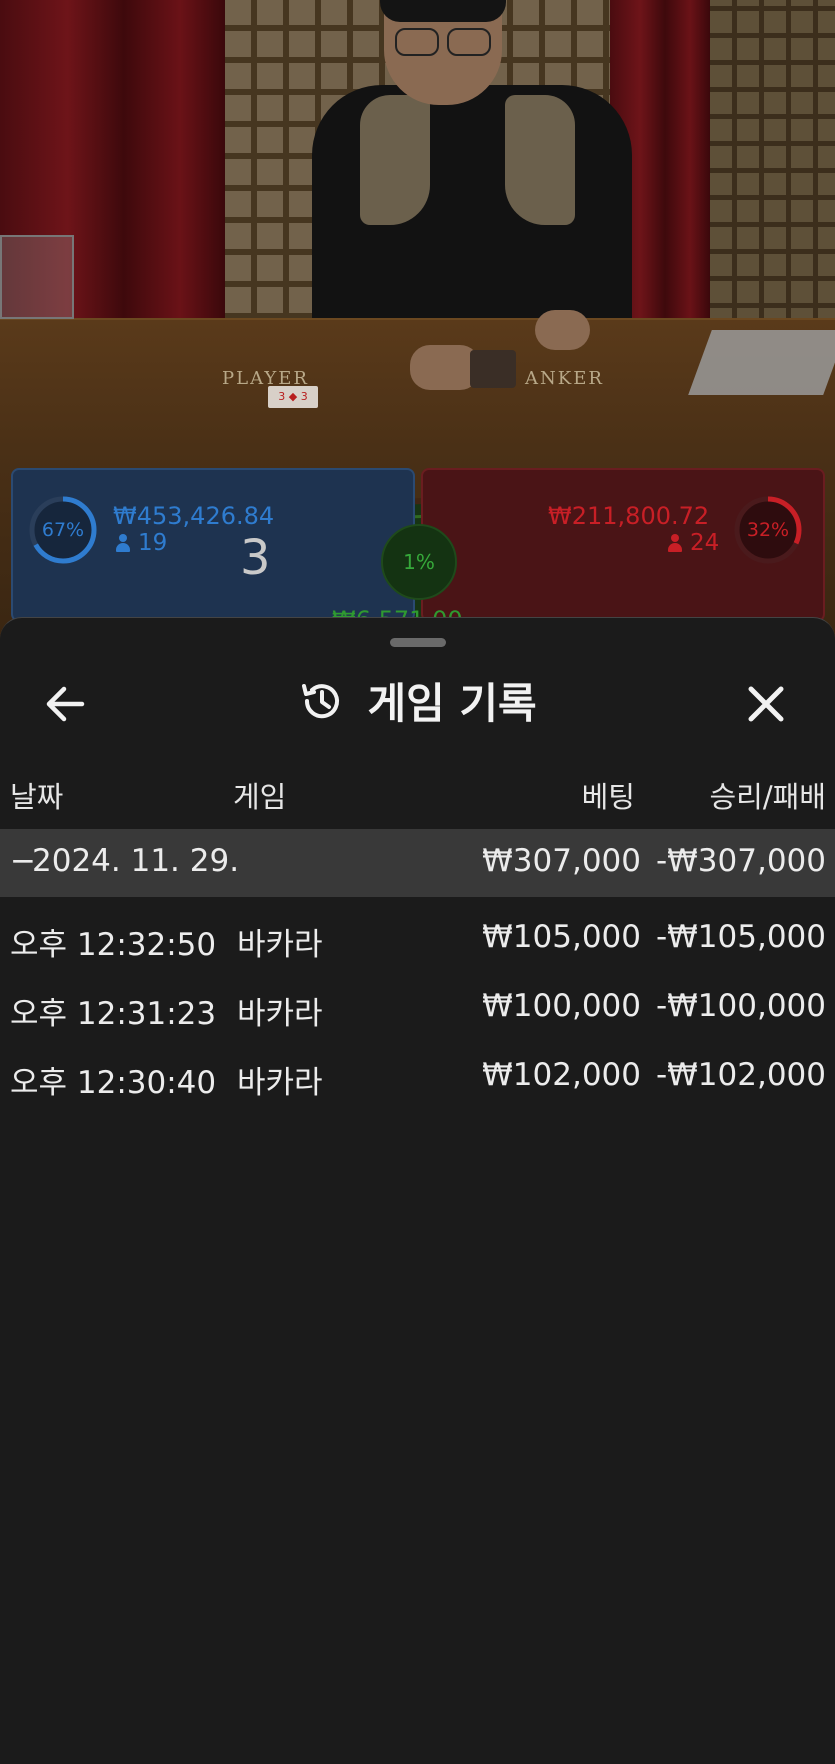 The image size is (835, 1764). Describe the element at coordinates (153, 543) in the screenshot. I see `player-count-value: 19` at that location.